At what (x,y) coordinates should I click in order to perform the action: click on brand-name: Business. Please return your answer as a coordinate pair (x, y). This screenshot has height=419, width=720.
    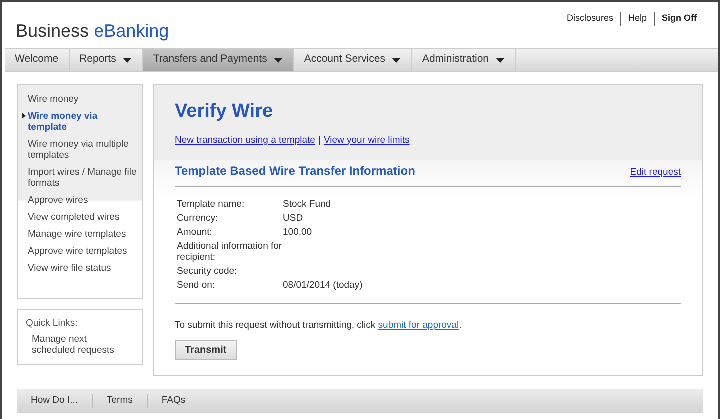
    Looking at the image, I should click on (53, 31).